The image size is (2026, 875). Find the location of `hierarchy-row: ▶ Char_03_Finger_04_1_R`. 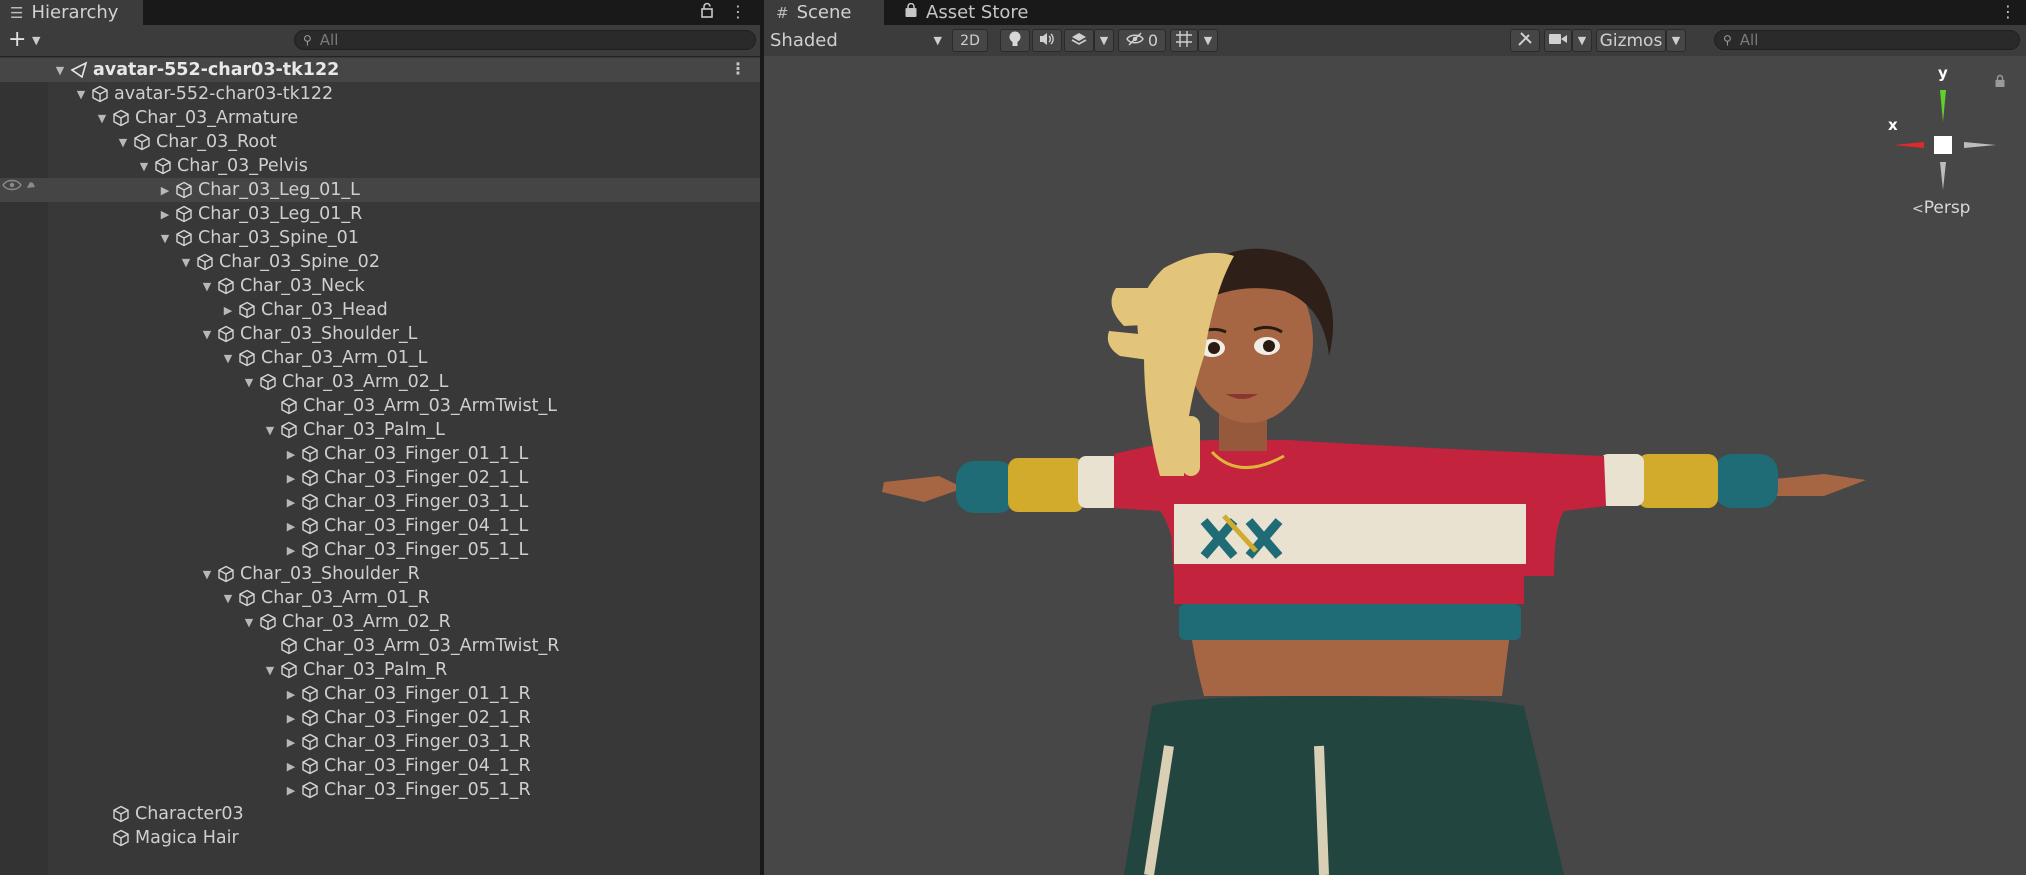

hierarchy-row: ▶ Char_03_Finger_04_1_R is located at coordinates (380, 766).